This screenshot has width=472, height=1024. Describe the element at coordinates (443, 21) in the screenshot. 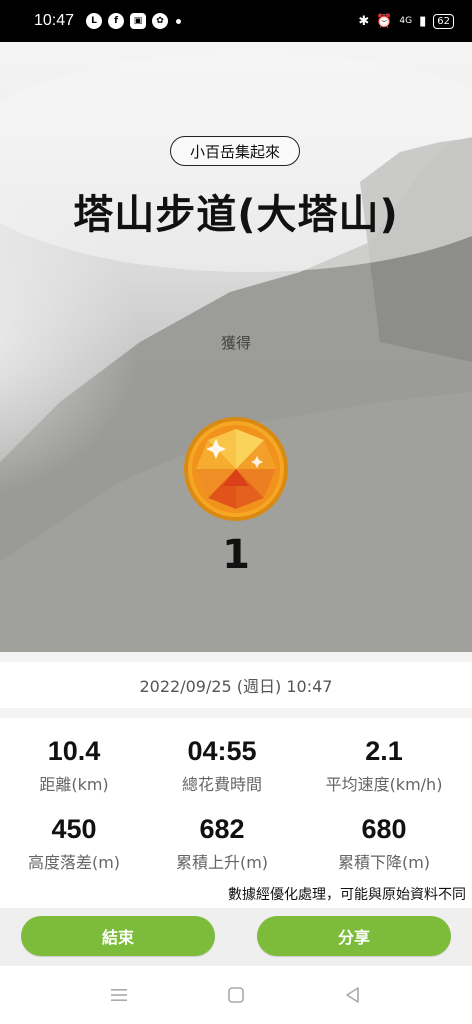

I see `battery-icon: 62` at that location.